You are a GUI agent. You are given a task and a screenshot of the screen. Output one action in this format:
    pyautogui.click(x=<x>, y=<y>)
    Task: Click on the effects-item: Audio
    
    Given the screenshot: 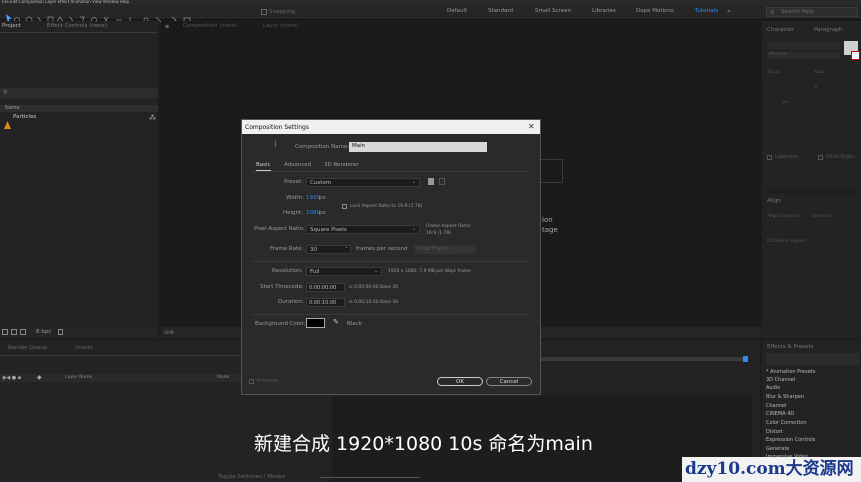 What is the action you would take?
    pyautogui.click(x=773, y=388)
    